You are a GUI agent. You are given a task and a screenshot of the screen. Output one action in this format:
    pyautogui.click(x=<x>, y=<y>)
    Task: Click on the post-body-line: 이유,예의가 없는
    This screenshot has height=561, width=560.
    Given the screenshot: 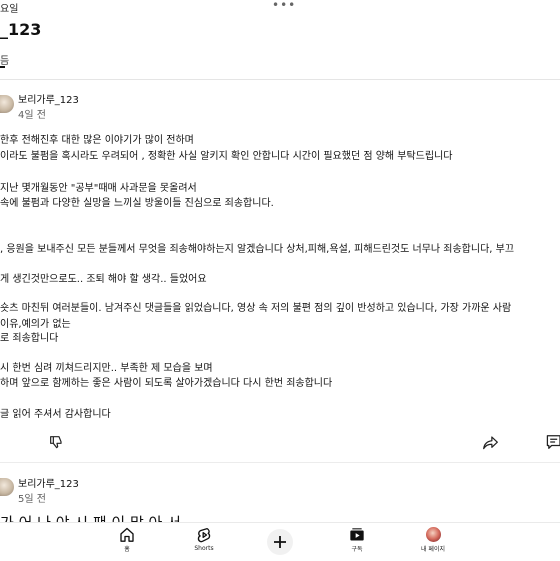 What is the action you would take?
    pyautogui.click(x=35, y=324)
    